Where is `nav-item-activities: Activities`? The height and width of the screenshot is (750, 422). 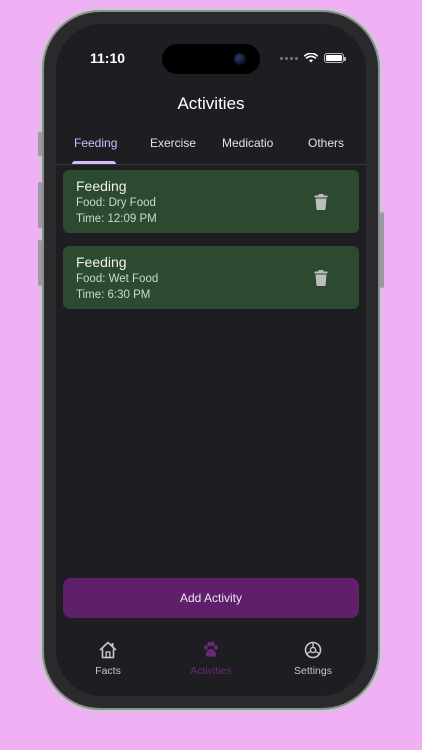 nav-item-activities: Activities is located at coordinates (211, 658).